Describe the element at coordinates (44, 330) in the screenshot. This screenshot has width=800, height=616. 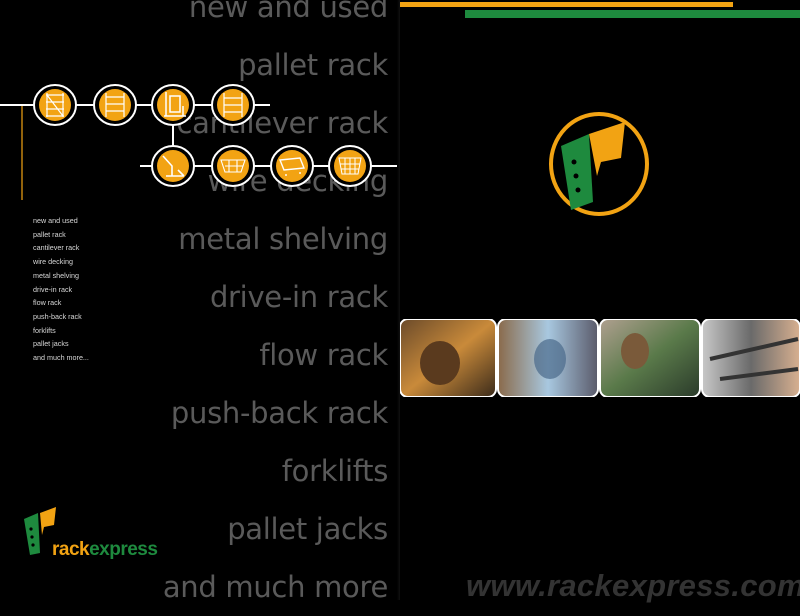
I see `product-item-small: forklifts` at that location.